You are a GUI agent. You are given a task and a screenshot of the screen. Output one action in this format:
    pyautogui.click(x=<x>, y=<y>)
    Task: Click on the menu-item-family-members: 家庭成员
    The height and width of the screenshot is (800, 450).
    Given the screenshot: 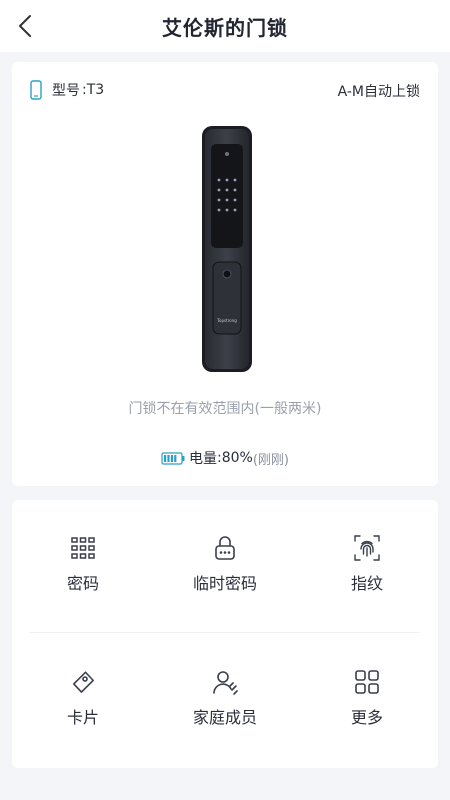 What is the action you would take?
    pyautogui.click(x=225, y=684)
    